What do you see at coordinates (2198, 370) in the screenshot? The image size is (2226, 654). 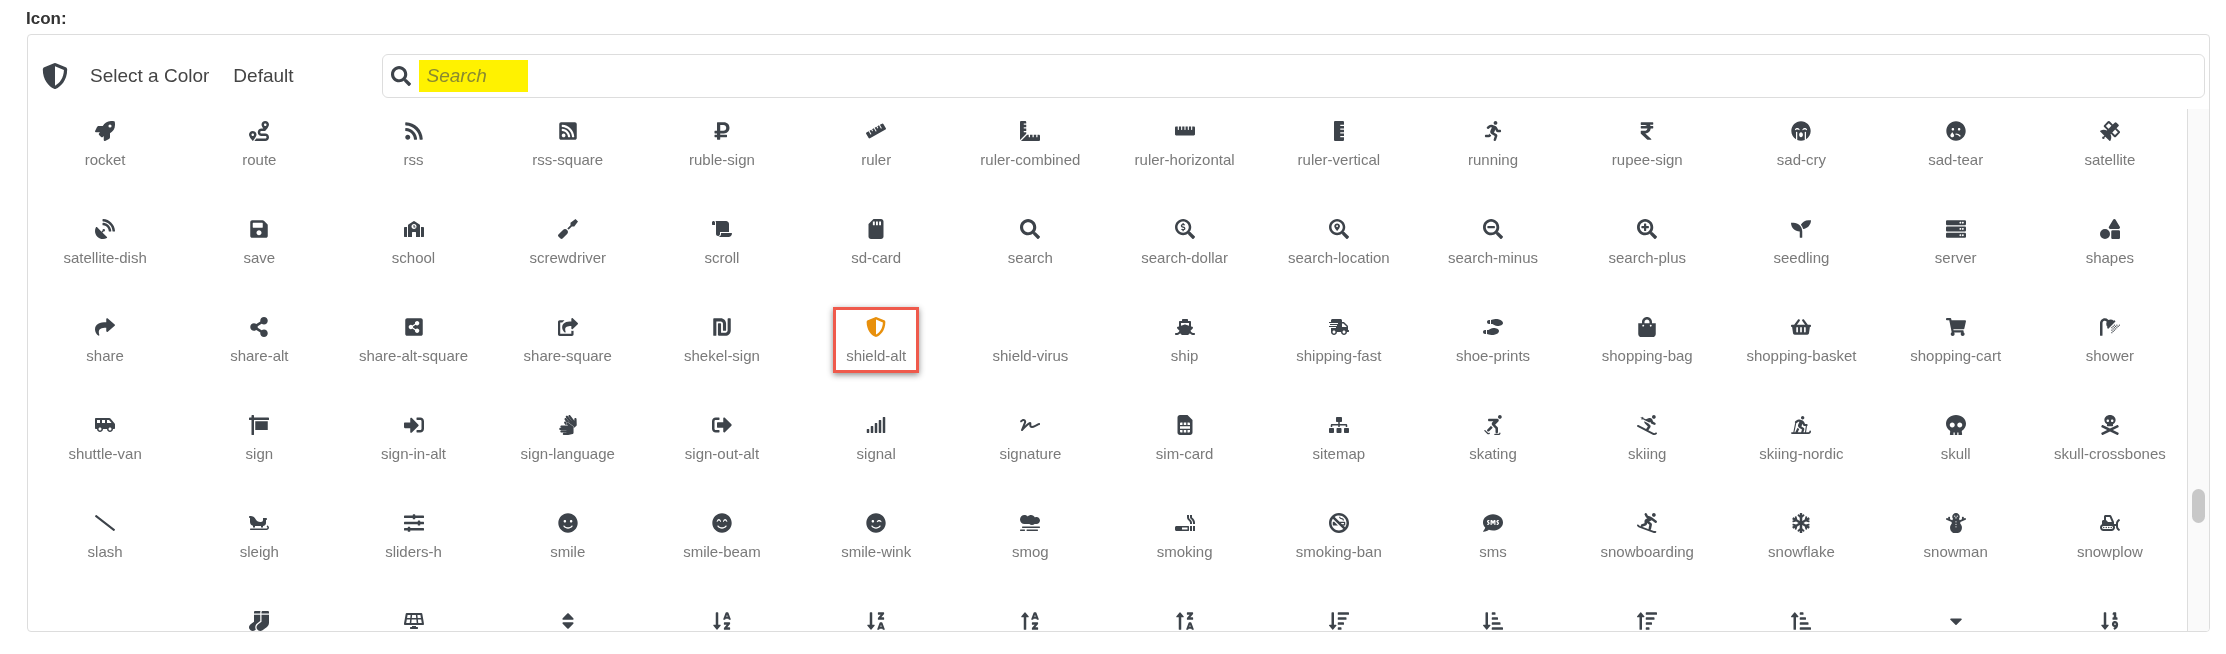 I see `scrollbar` at bounding box center [2198, 370].